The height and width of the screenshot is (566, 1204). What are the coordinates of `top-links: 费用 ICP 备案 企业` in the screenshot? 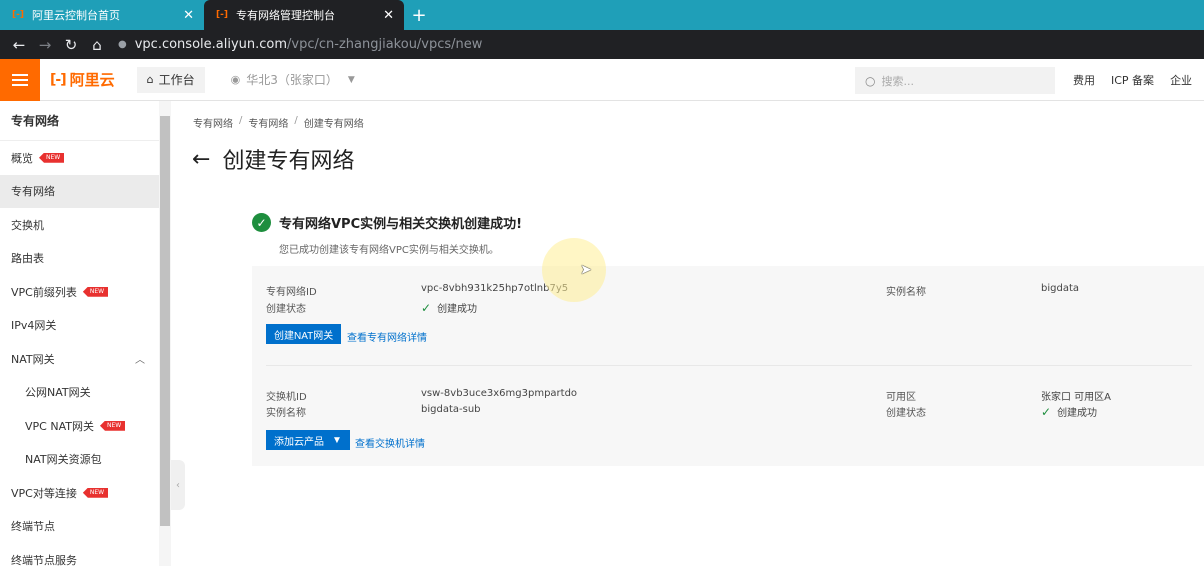 It's located at (1132, 80).